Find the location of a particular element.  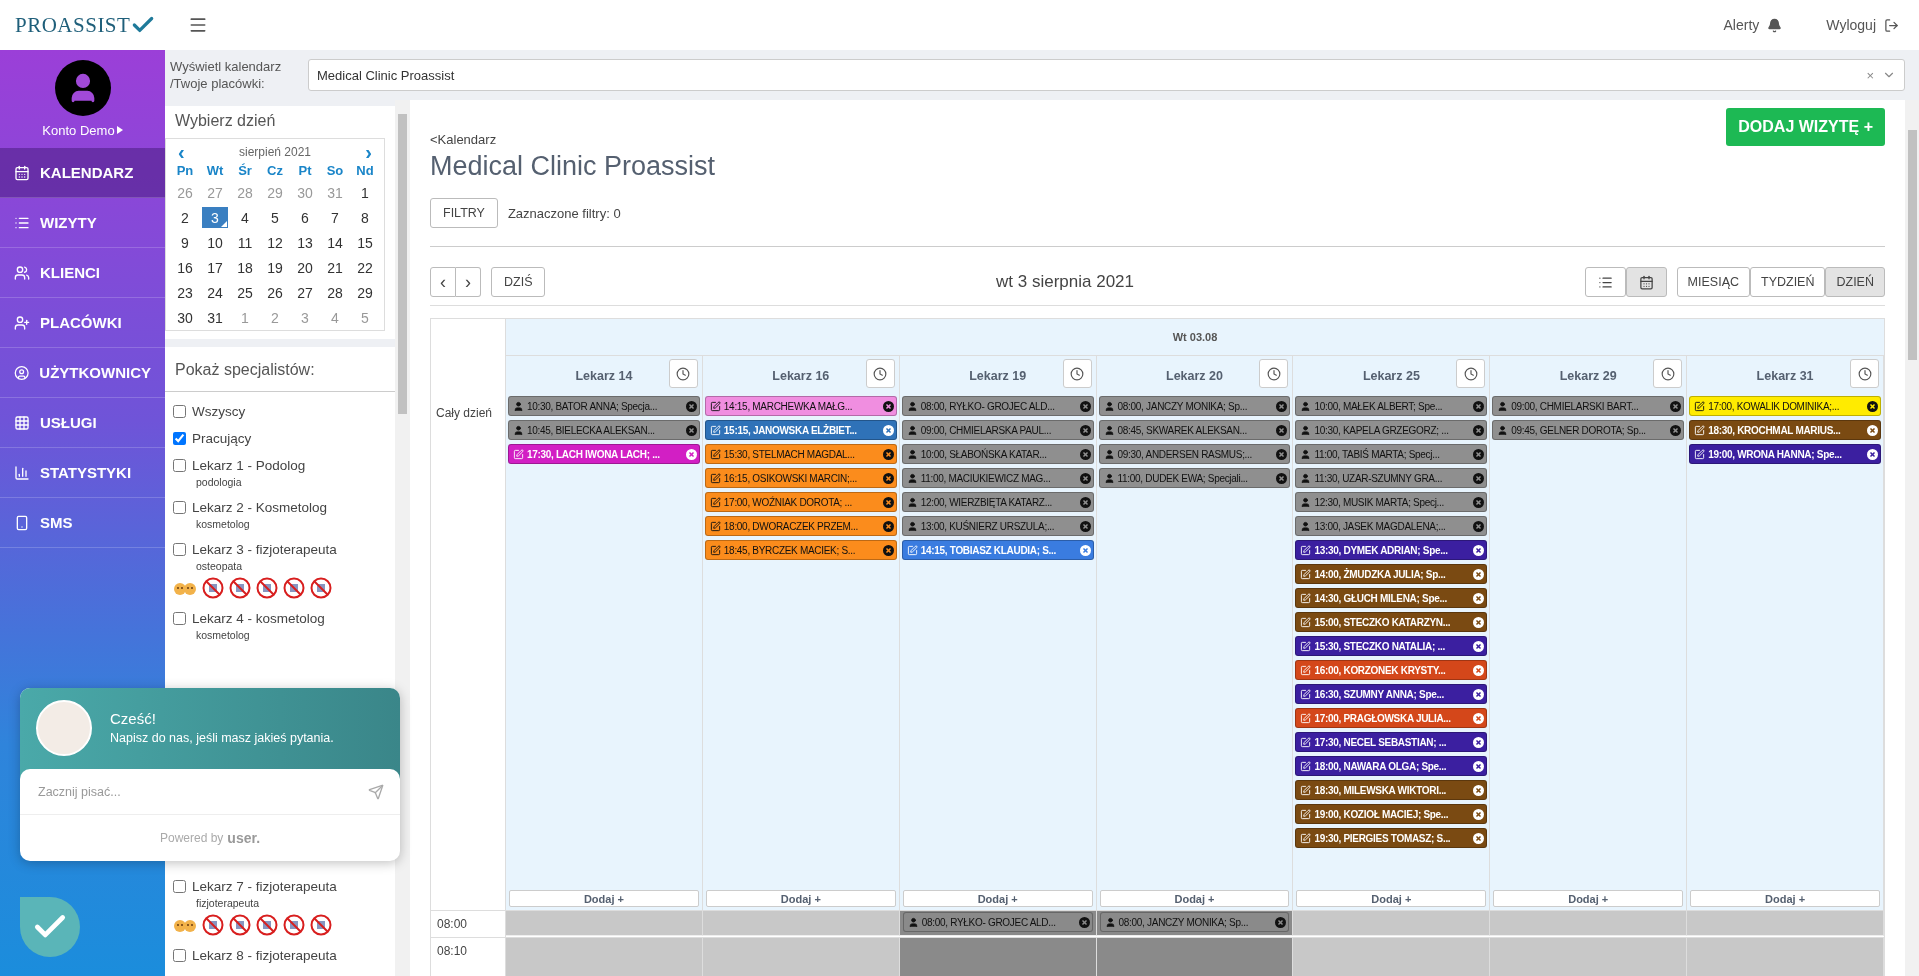

calendar-day: 16 is located at coordinates (185, 267).